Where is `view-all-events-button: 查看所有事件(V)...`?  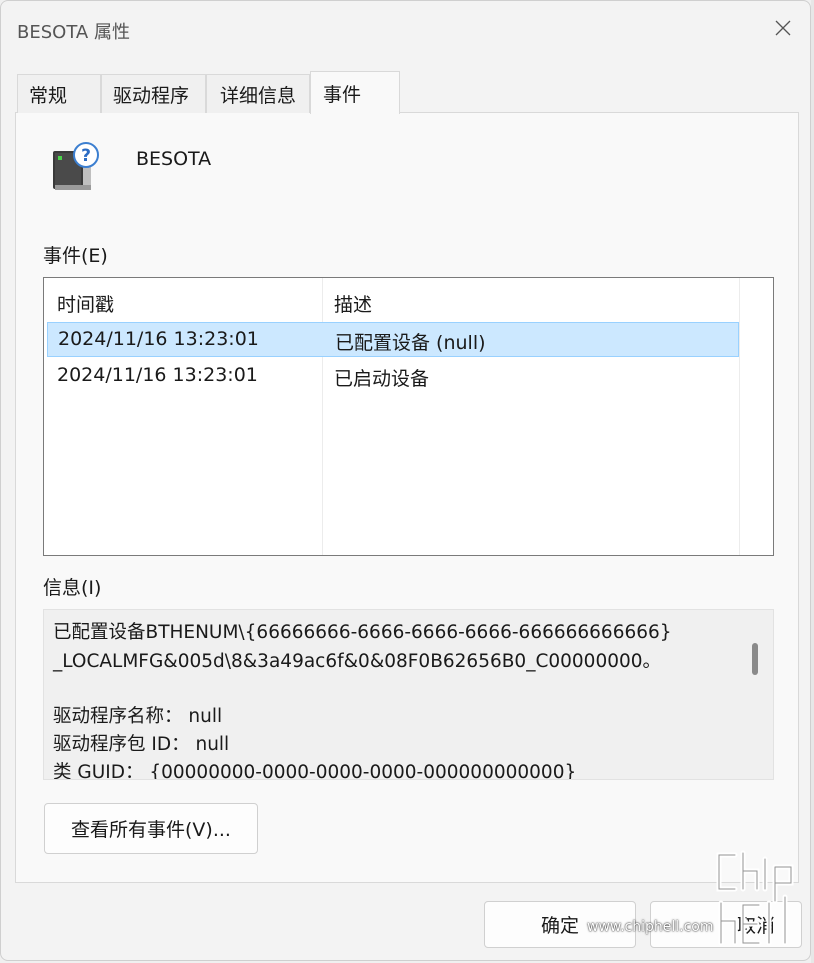
view-all-events-button: 查看所有事件(V)... is located at coordinates (151, 828).